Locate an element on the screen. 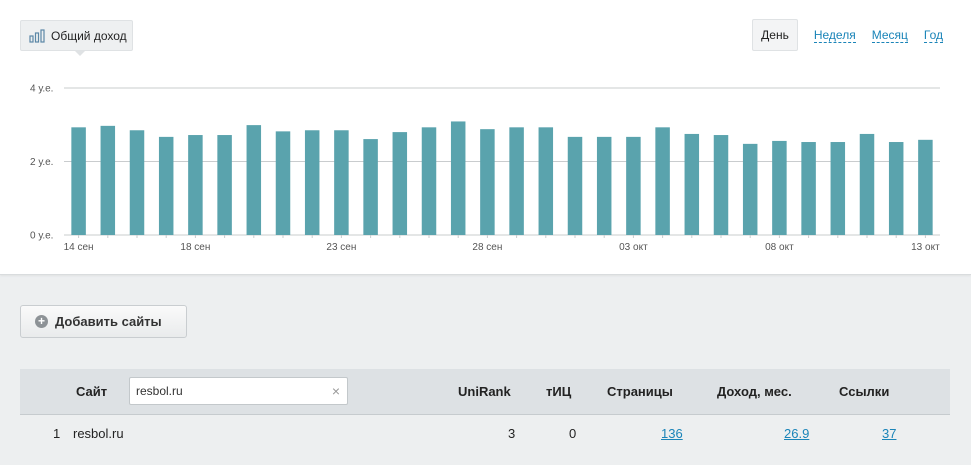 The height and width of the screenshot is (465, 971). row-unirank: 3 is located at coordinates (512, 433).